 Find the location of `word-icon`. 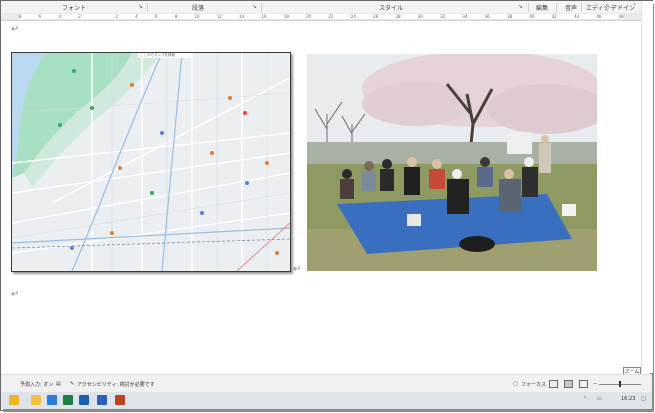

word-icon is located at coordinates (102, 400).